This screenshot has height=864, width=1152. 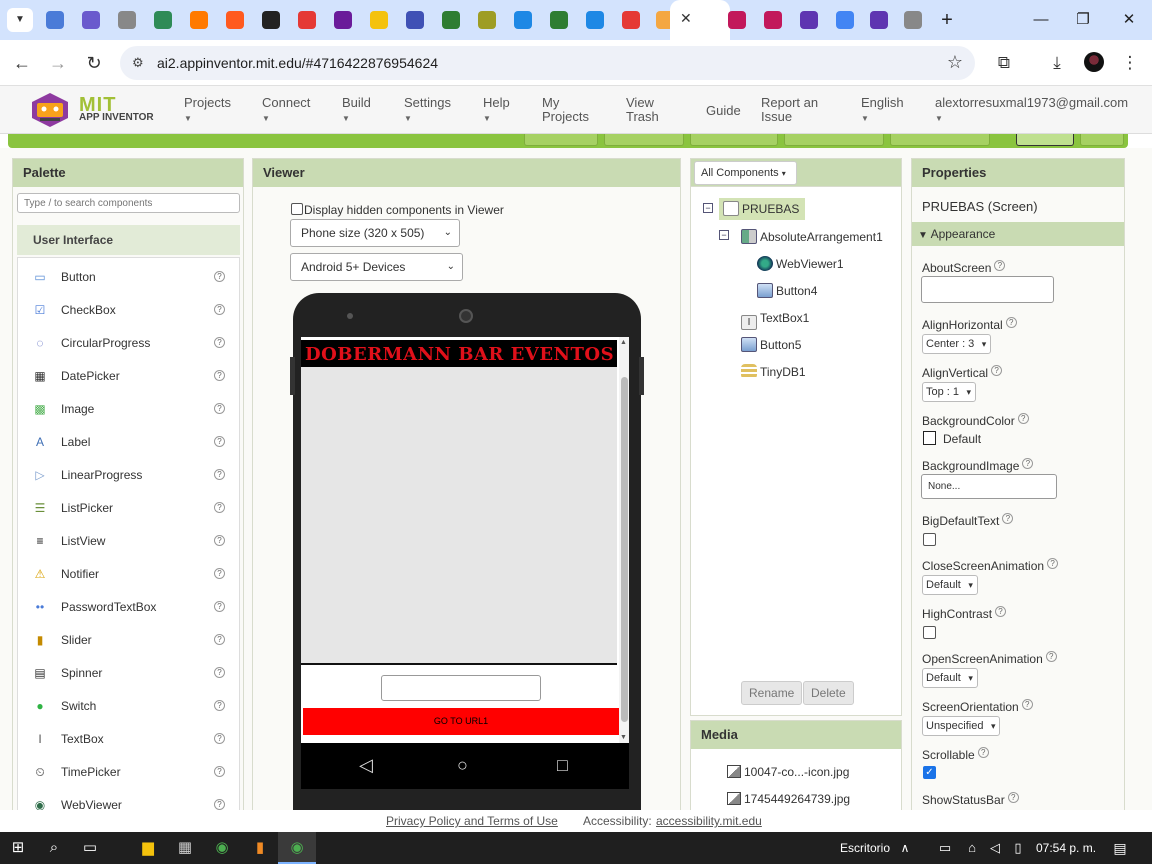 I want to click on align-vertical-dropdown: Top : 1, so click(x=949, y=392).